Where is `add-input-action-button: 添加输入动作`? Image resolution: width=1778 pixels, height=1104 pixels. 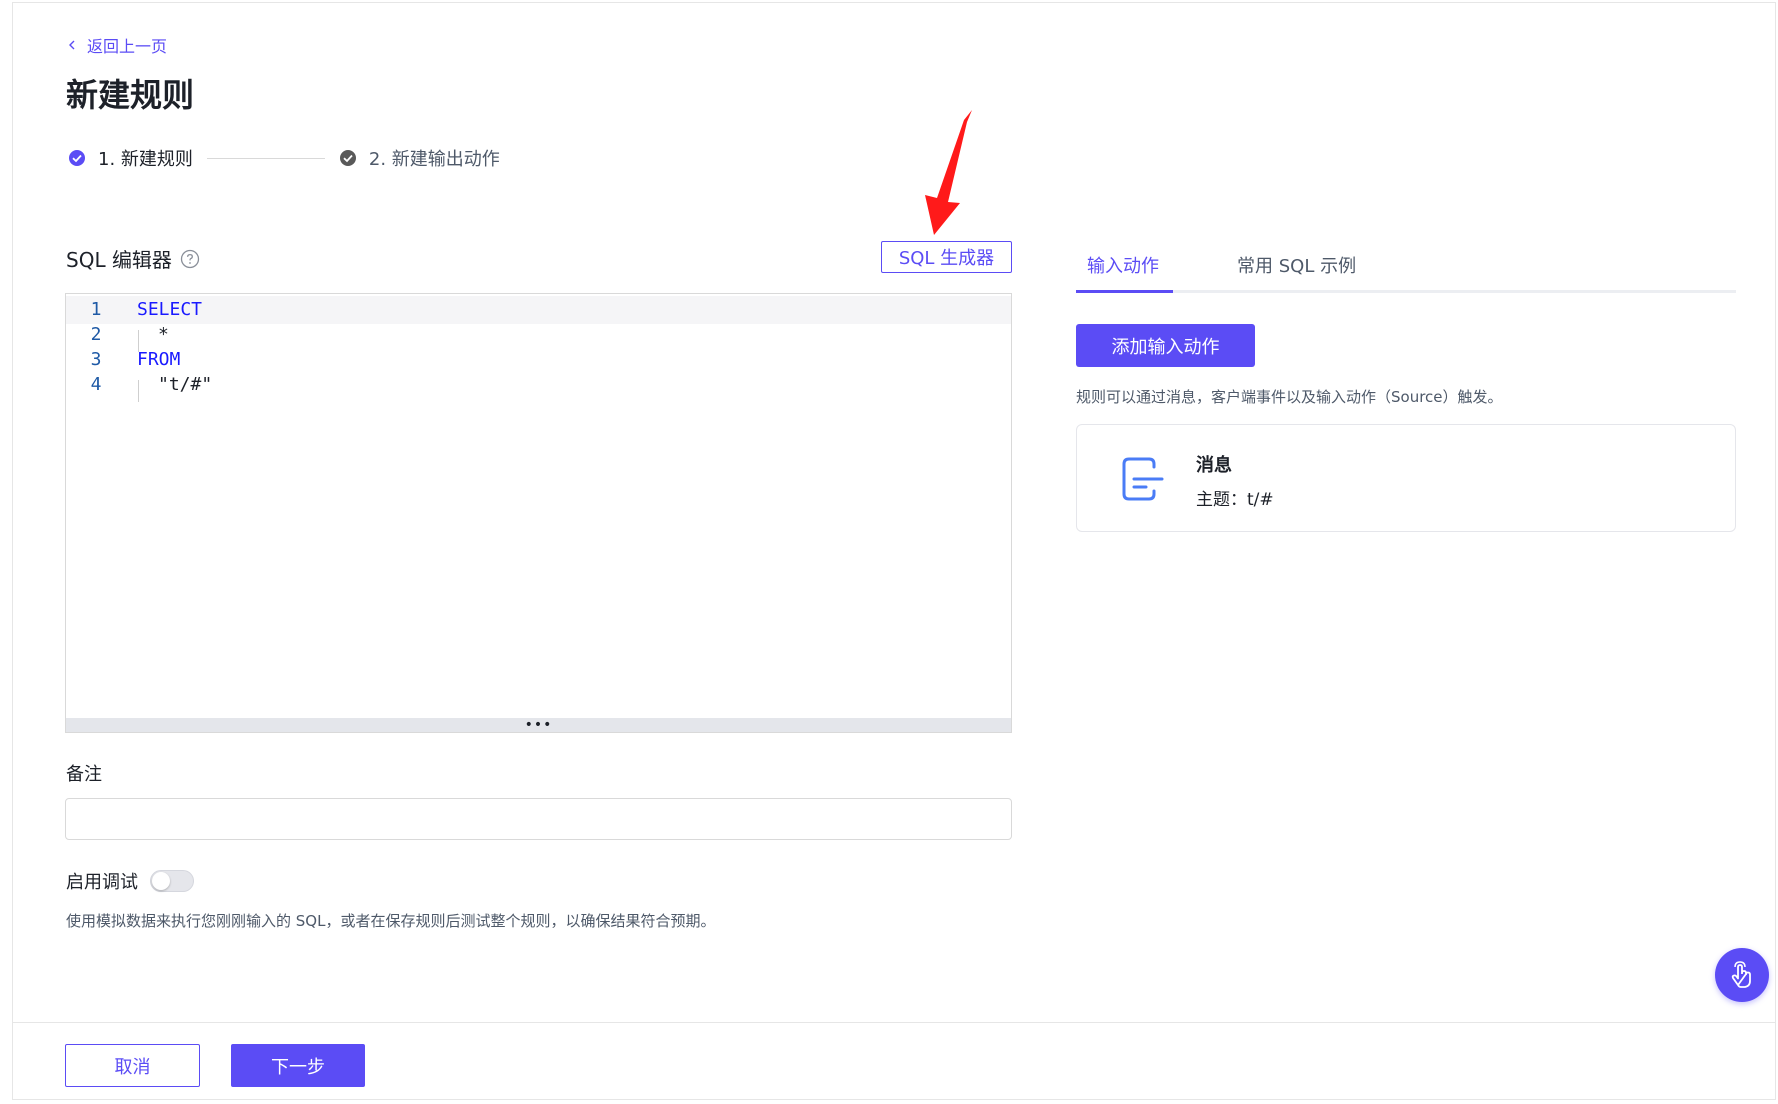
add-input-action-button: 添加输入动作 is located at coordinates (1165, 345).